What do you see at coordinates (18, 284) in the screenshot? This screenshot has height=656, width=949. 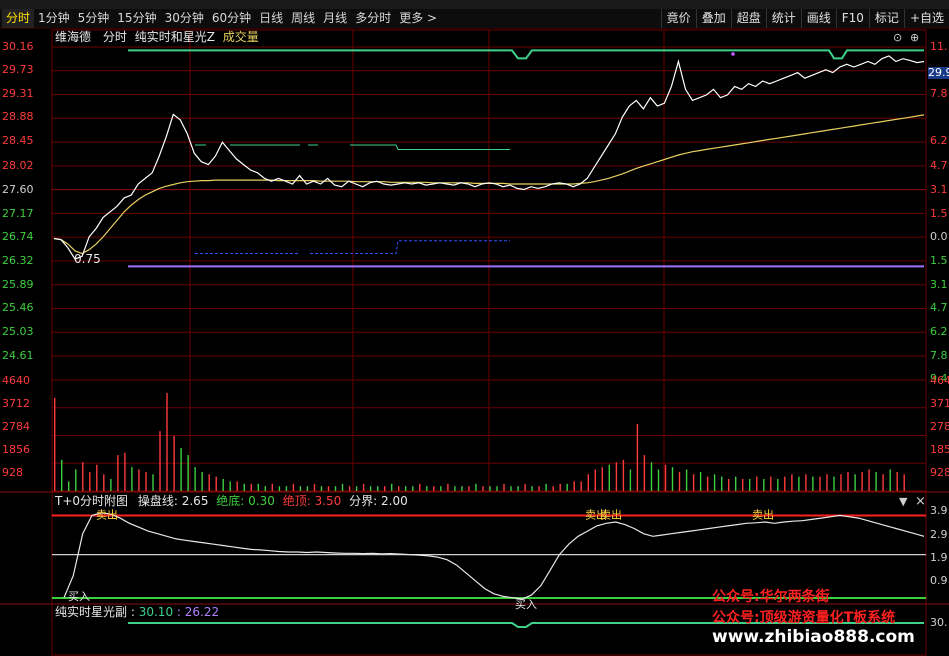 I see `price-axis-left-label: 25.89` at bounding box center [18, 284].